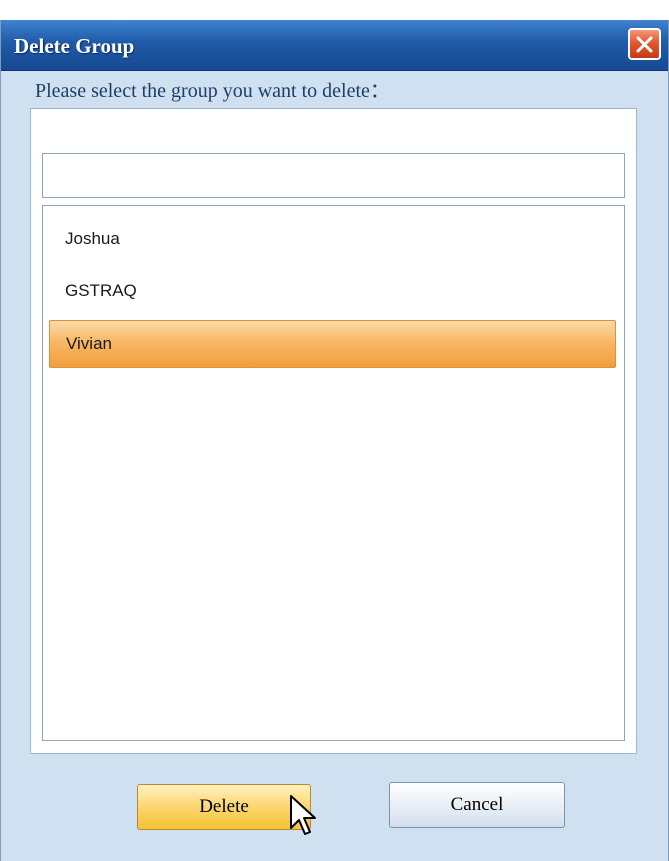 Image resolution: width=669 pixels, height=861 pixels. I want to click on delete-button: Delete, so click(224, 807).